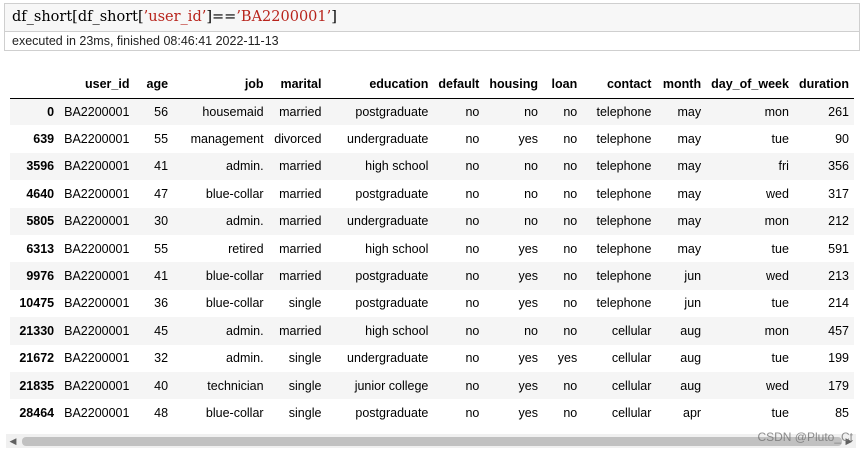 The height and width of the screenshot is (453, 865). Describe the element at coordinates (161, 358) in the screenshot. I see `cell-age: 32` at that location.